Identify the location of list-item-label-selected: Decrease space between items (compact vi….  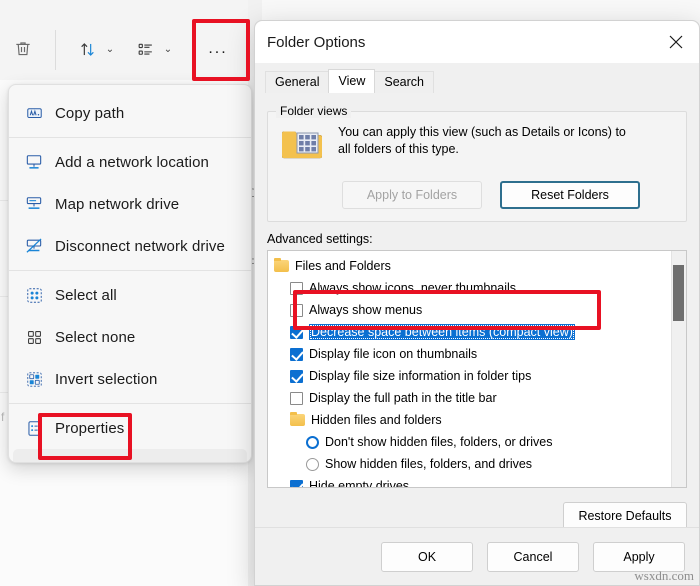
(442, 332).